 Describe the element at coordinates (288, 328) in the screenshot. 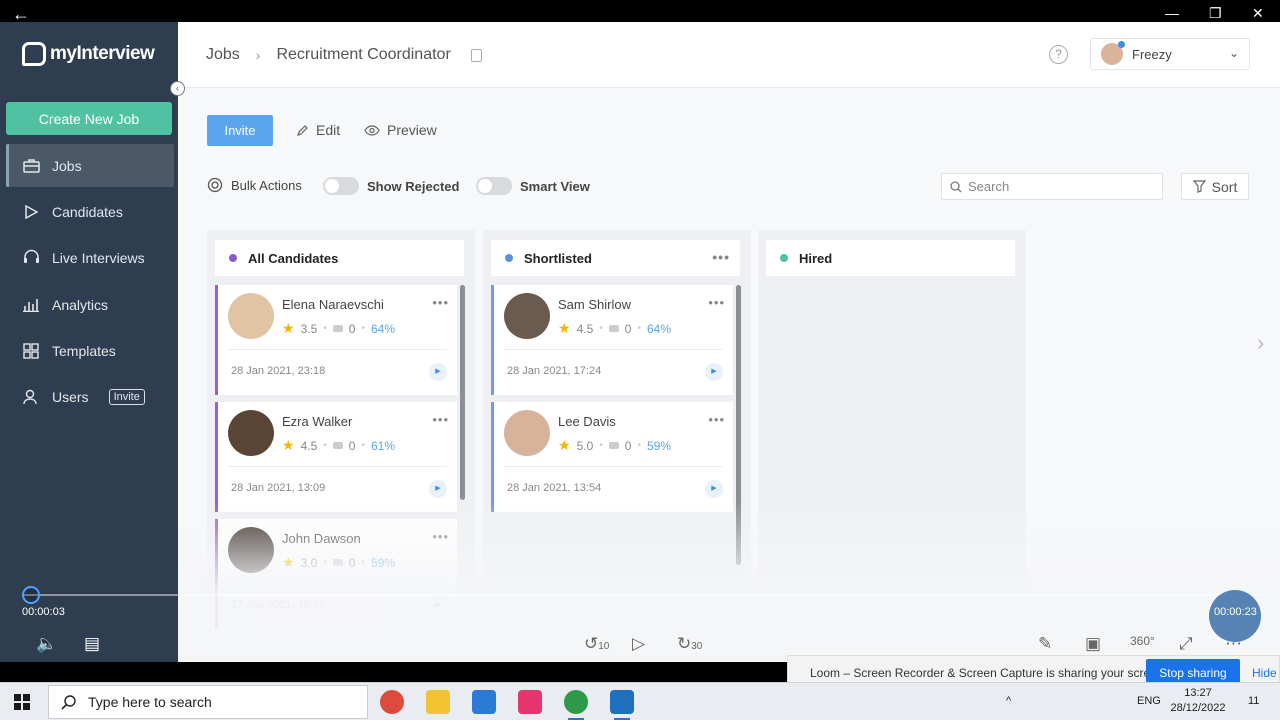

I see `star-icon: ★` at that location.